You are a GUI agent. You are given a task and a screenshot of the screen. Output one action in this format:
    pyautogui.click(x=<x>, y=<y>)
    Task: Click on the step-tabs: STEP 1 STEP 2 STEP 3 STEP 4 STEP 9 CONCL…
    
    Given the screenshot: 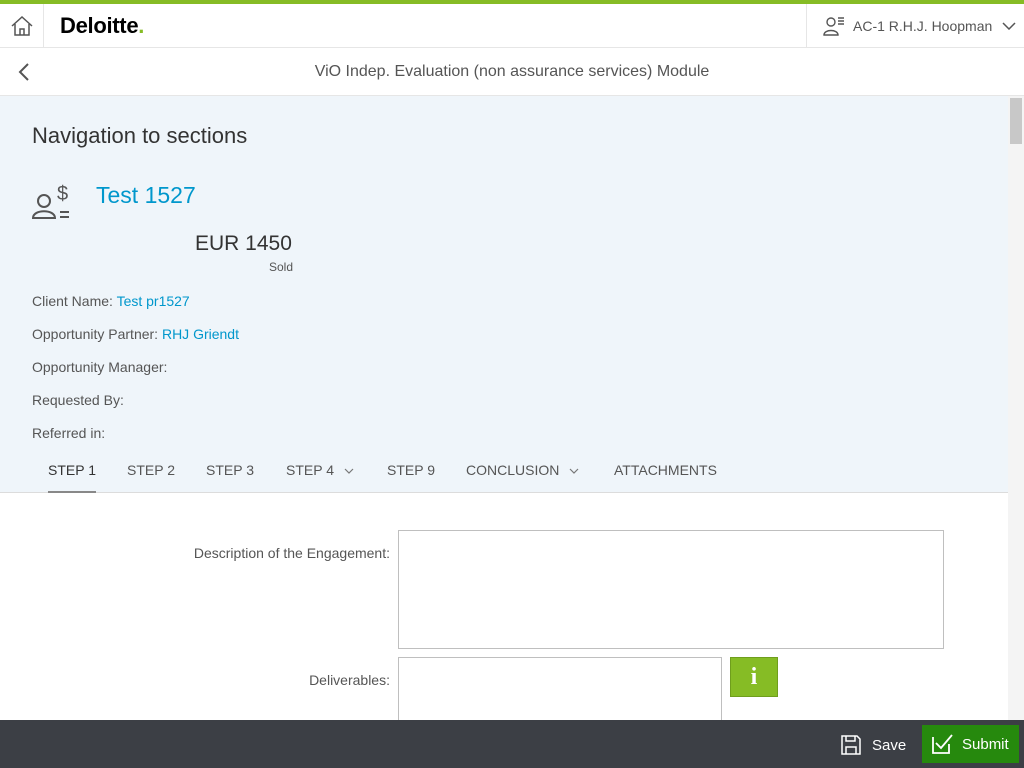 What is the action you would take?
    pyautogui.click(x=504, y=473)
    